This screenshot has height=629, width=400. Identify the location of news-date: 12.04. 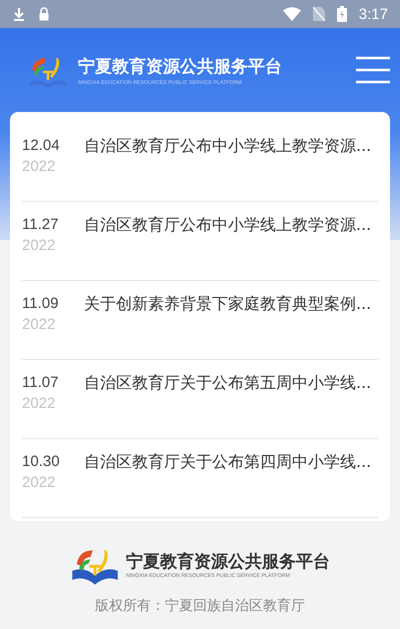
(41, 146).